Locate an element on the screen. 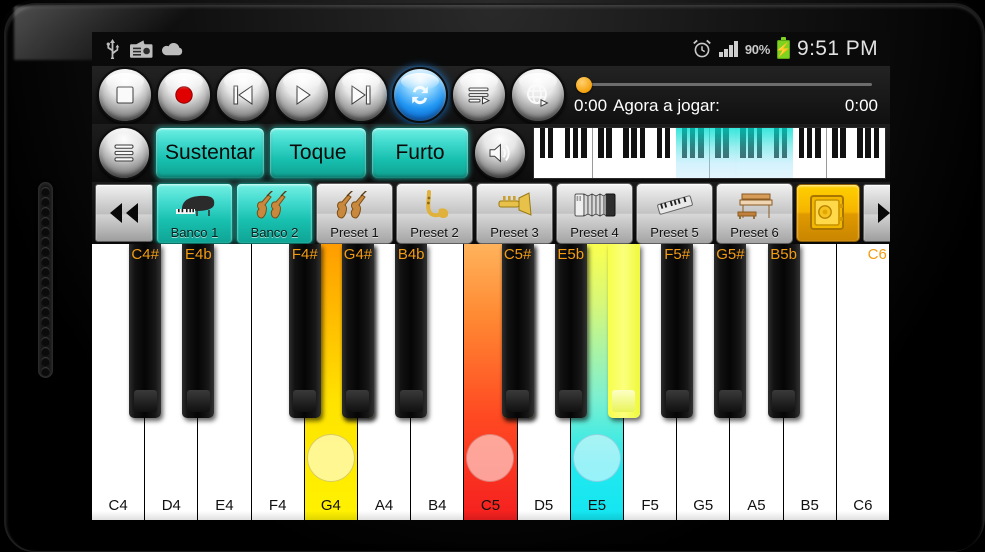 This screenshot has height=552, width=985. white-key-label: F5 is located at coordinates (650, 505).